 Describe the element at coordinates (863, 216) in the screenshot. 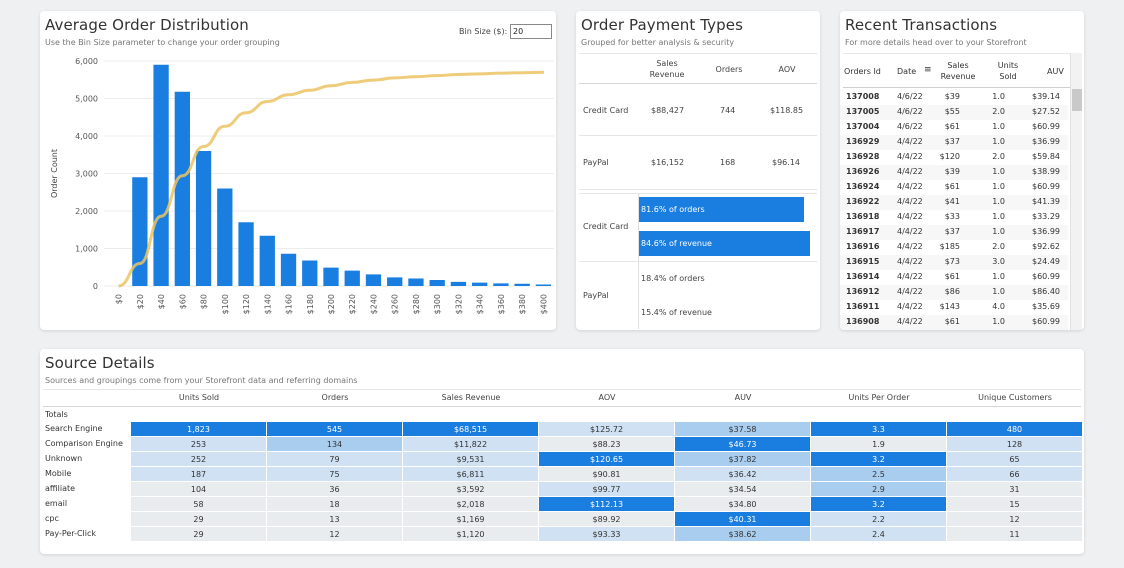

I see `order-id: 136918` at that location.